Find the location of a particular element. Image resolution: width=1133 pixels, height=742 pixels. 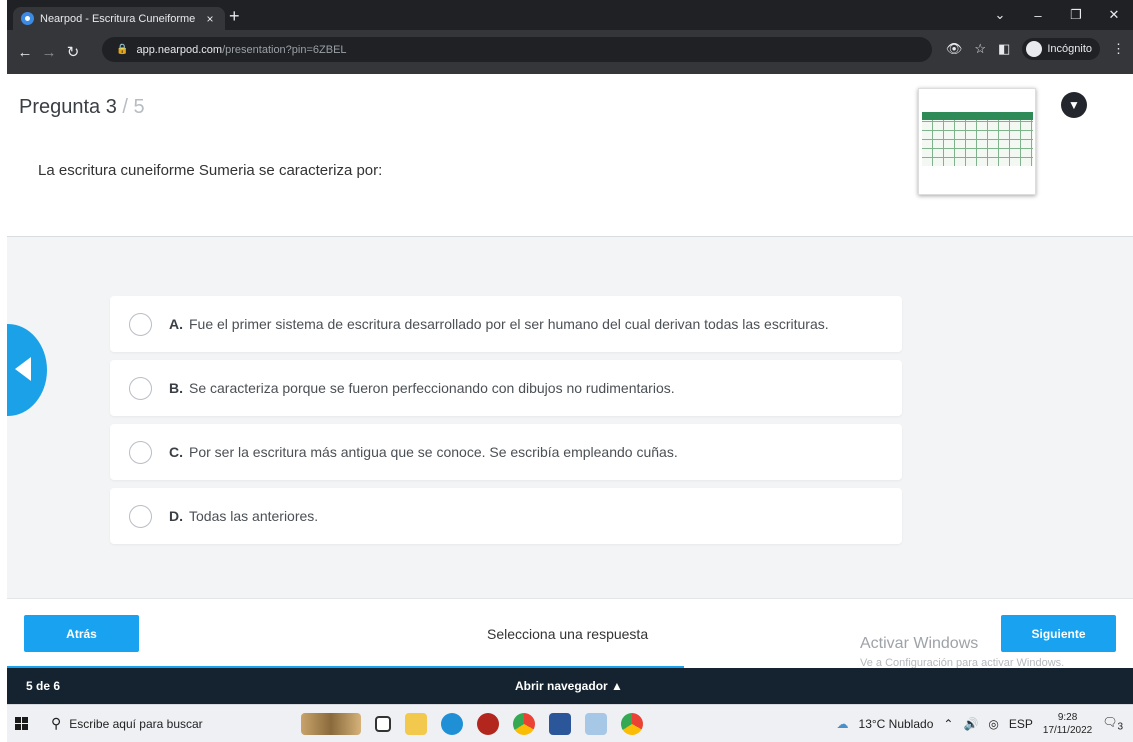

eye-off-icon: 👁 is located at coordinates (954, 49).